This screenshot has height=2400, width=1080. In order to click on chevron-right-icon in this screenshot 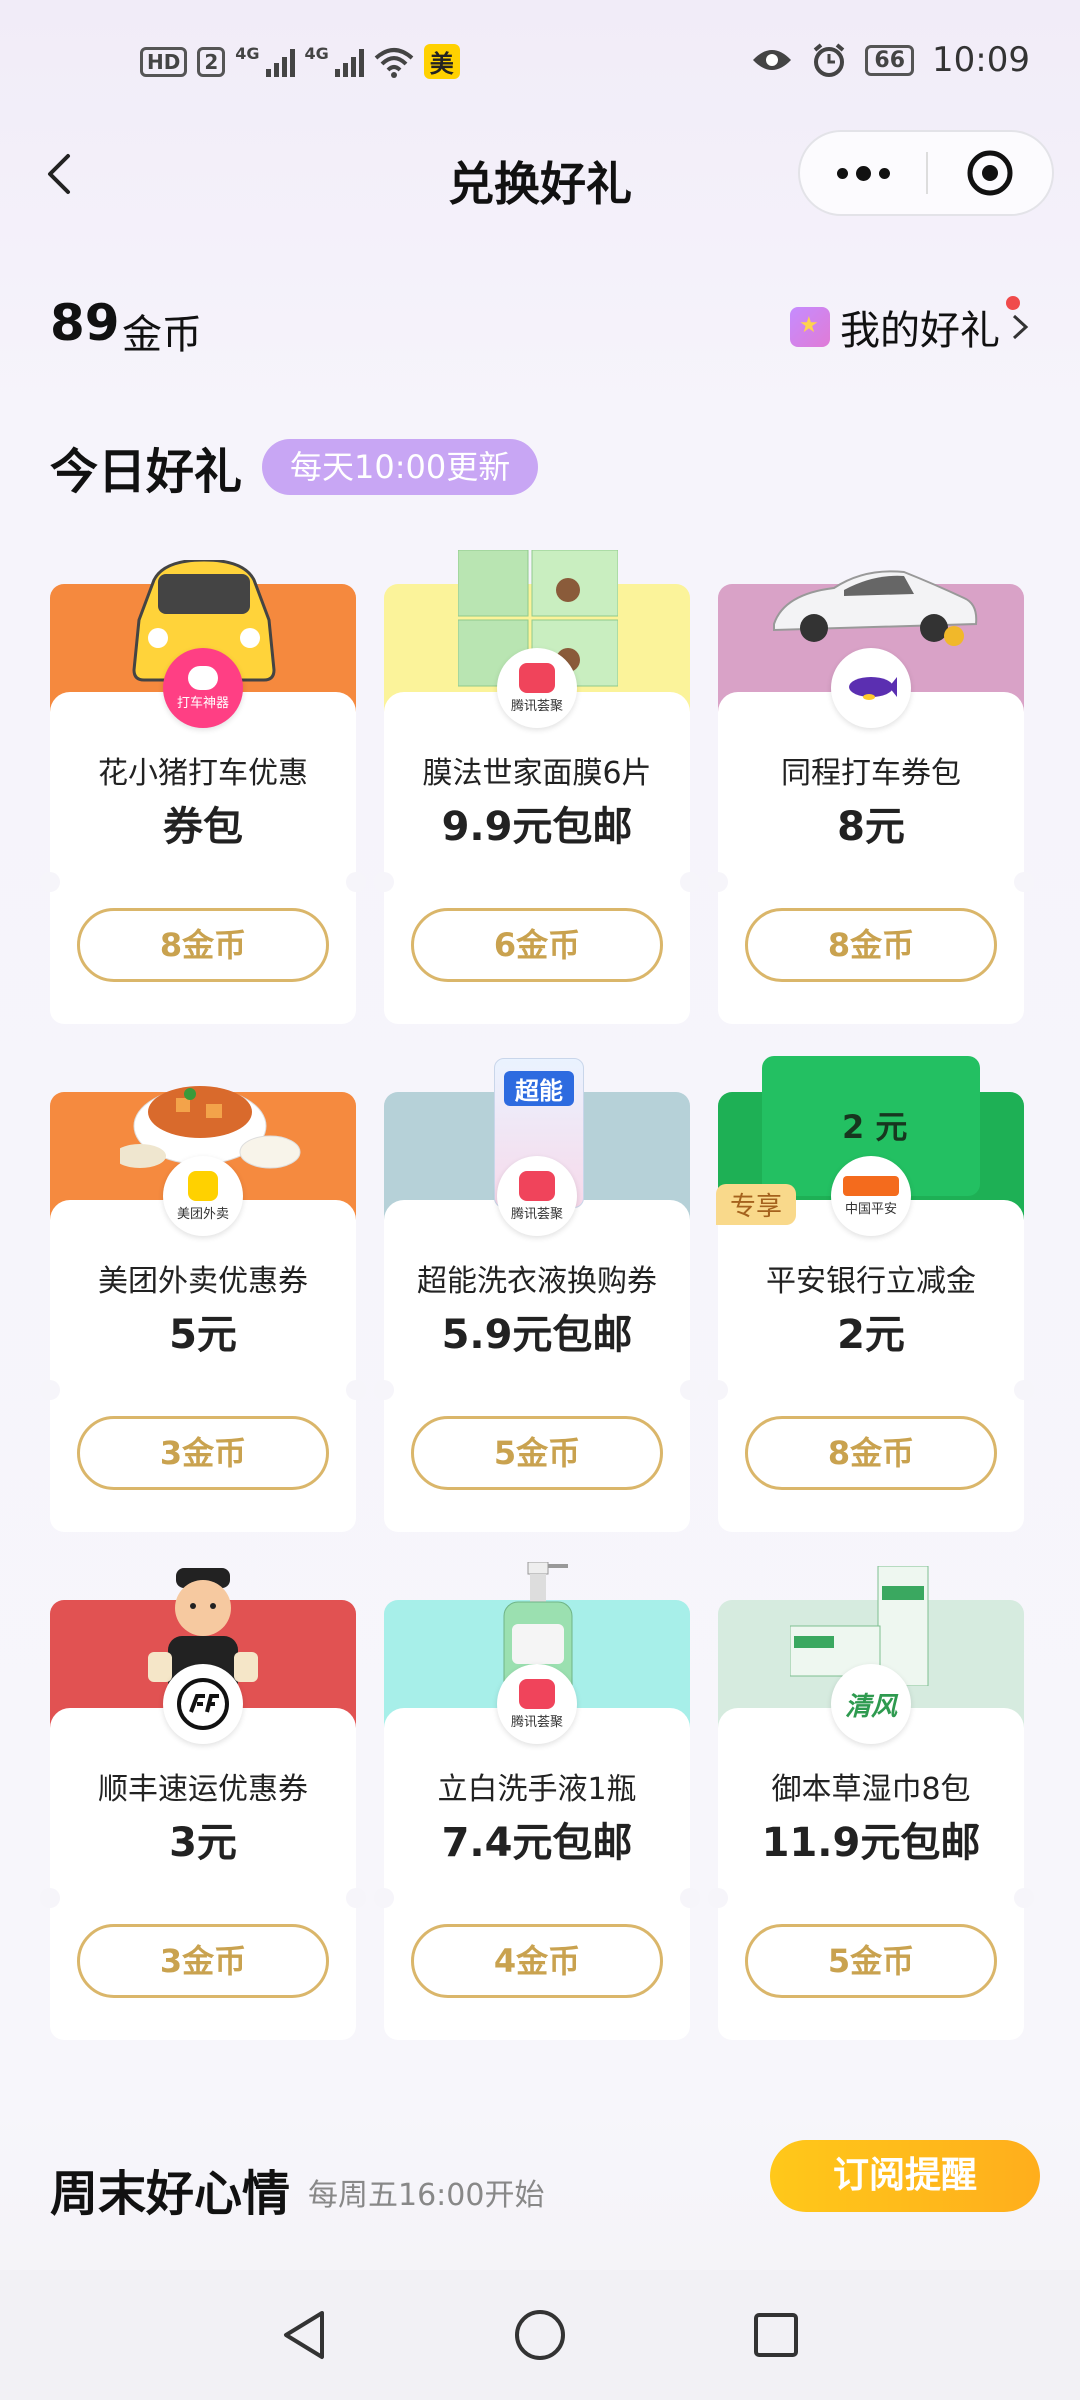, I will do `click(1020, 327)`.